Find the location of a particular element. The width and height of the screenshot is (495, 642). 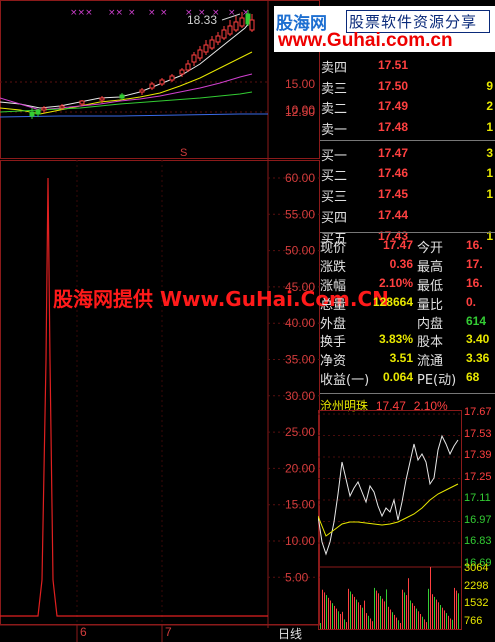

quote-key: 最高 is located at coordinates (430, 267).